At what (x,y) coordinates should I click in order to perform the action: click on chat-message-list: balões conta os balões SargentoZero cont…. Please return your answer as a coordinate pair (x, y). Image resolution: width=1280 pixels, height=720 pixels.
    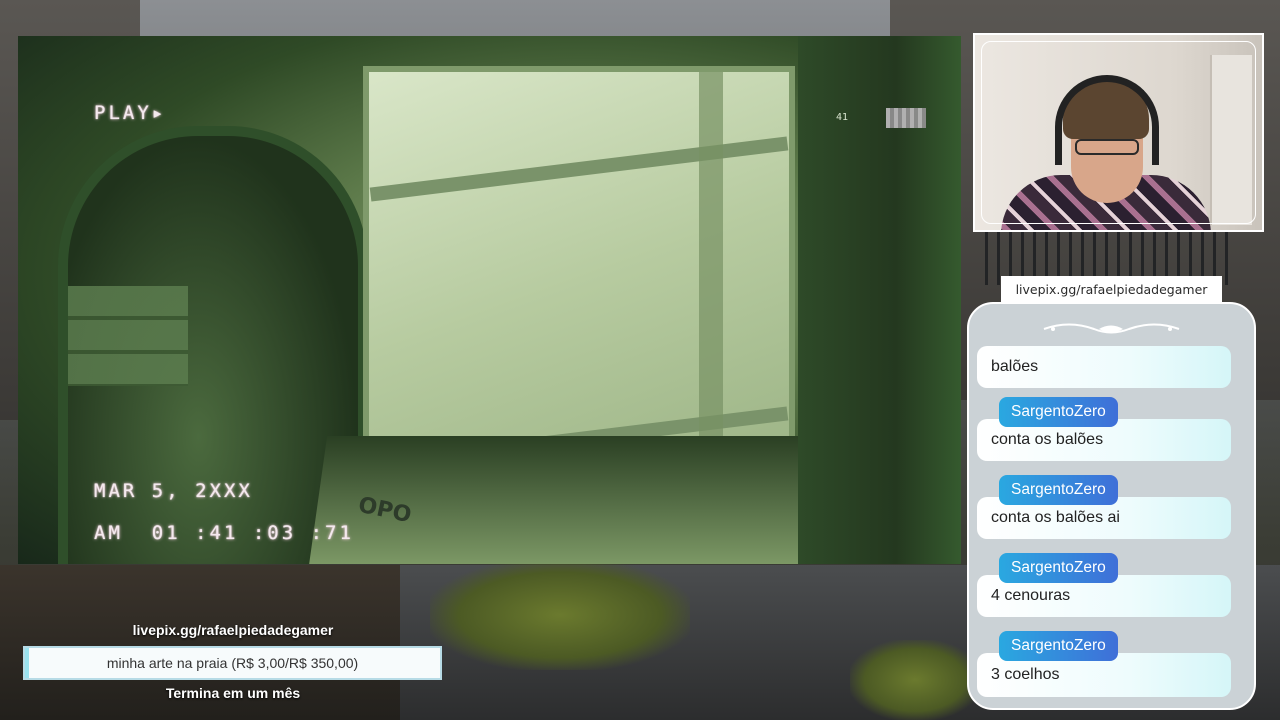
    Looking at the image, I should click on (1111, 506).